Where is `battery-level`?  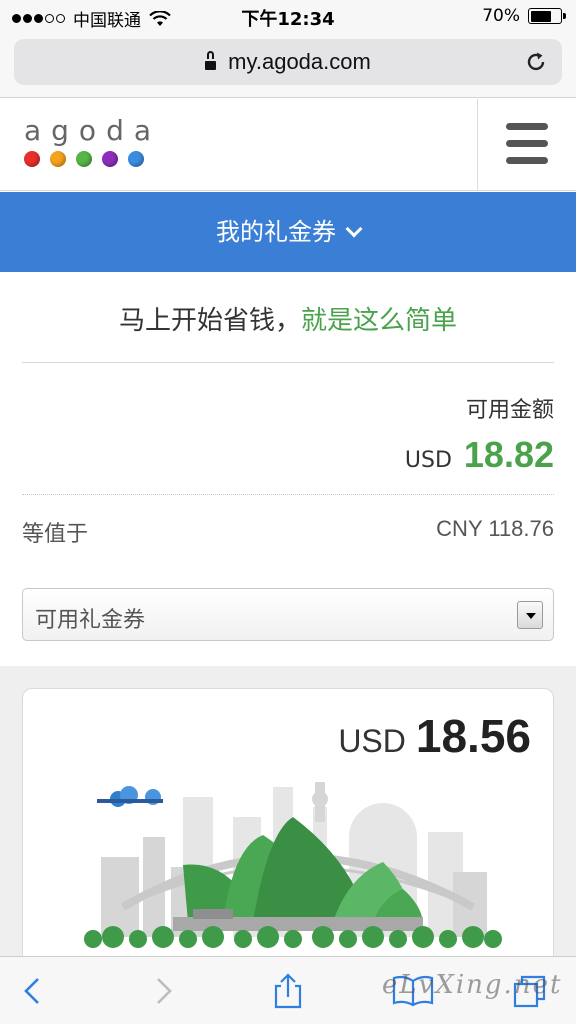 battery-level is located at coordinates (540, 16).